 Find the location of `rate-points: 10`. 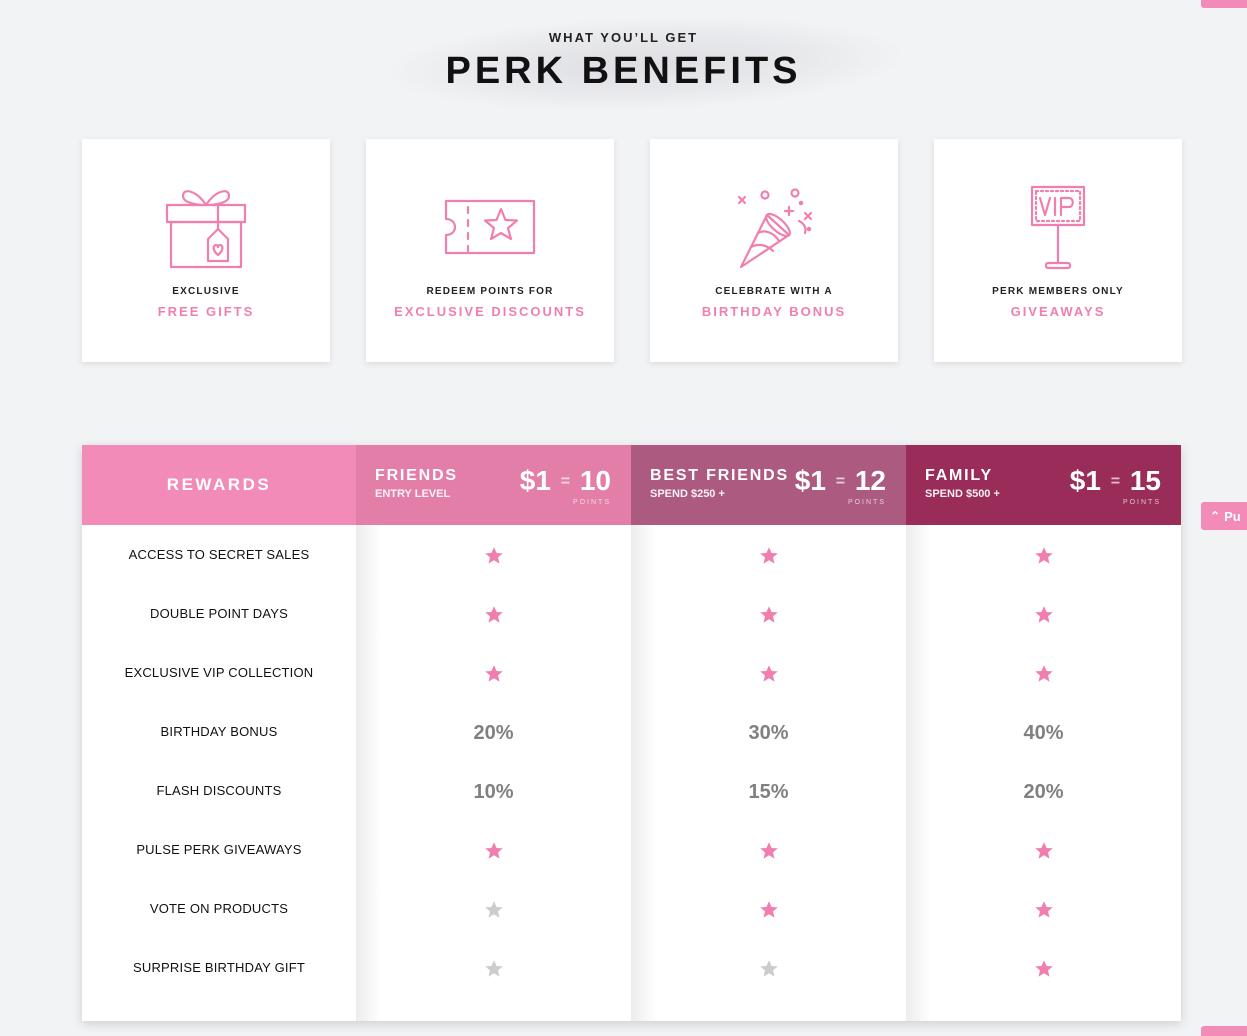

rate-points: 10 is located at coordinates (595, 480).